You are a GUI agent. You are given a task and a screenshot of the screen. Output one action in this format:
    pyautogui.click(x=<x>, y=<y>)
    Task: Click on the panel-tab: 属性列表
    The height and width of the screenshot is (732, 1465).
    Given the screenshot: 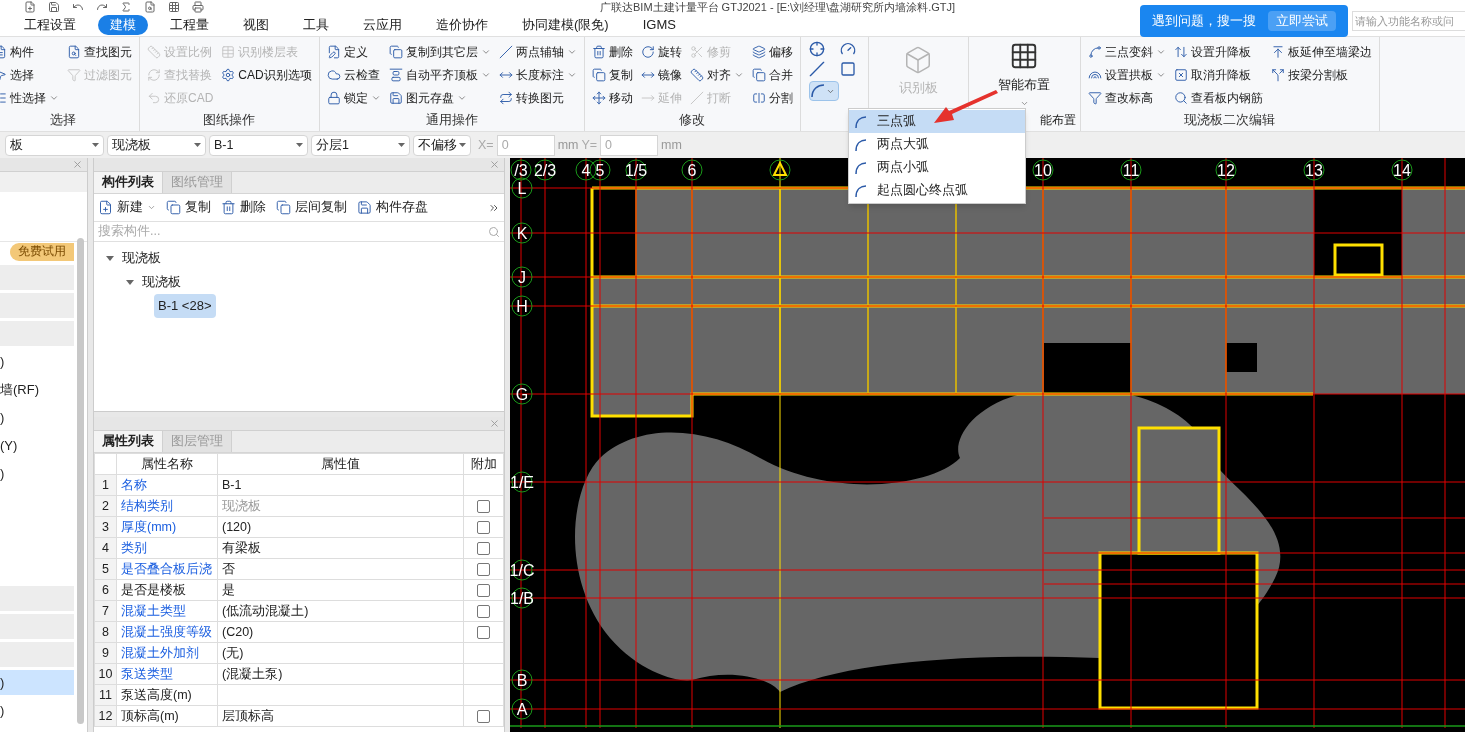 What is the action you would take?
    pyautogui.click(x=128, y=441)
    